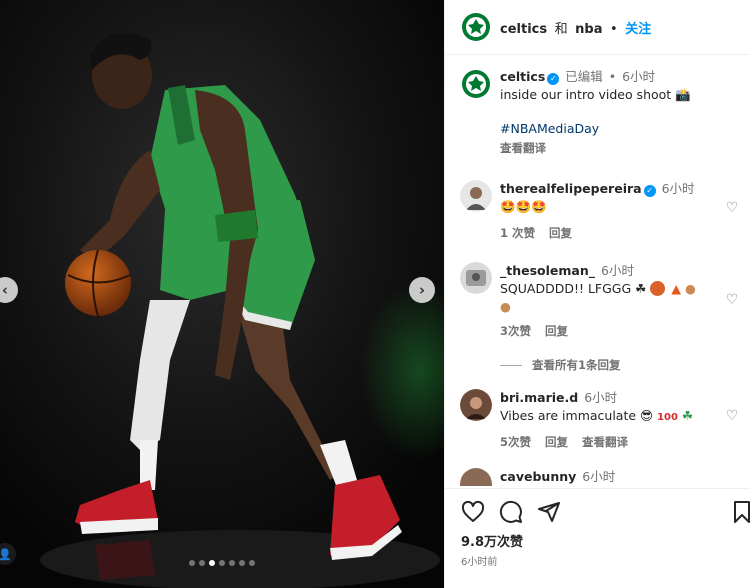  I want to click on header-joiner: 和, so click(561, 29).